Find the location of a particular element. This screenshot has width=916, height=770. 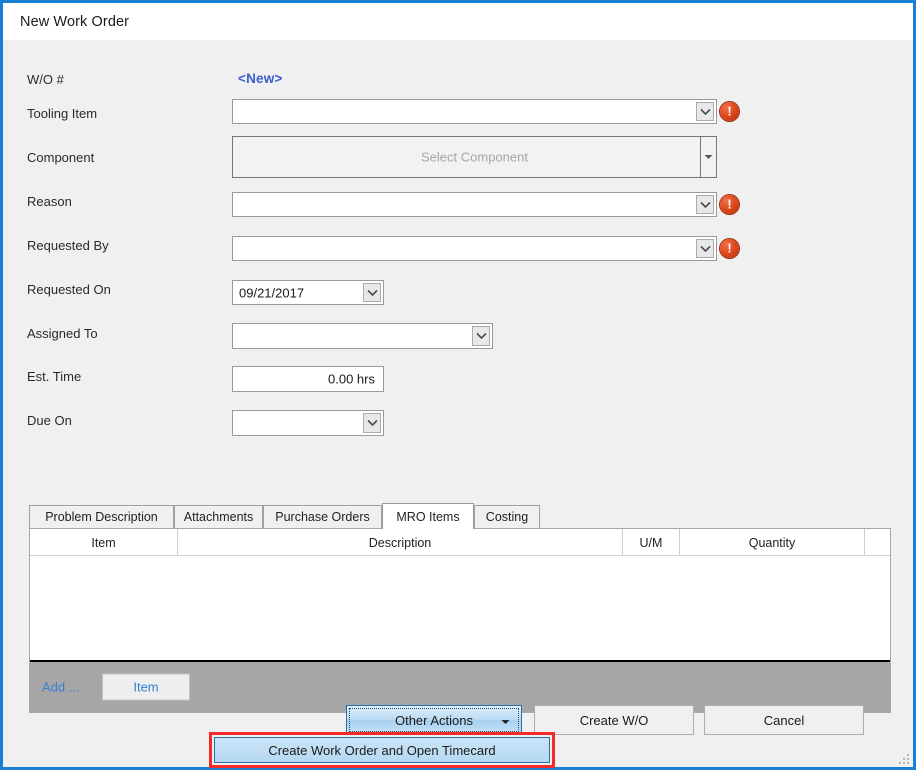

tab-label: Purchase Orders is located at coordinates (322, 517).